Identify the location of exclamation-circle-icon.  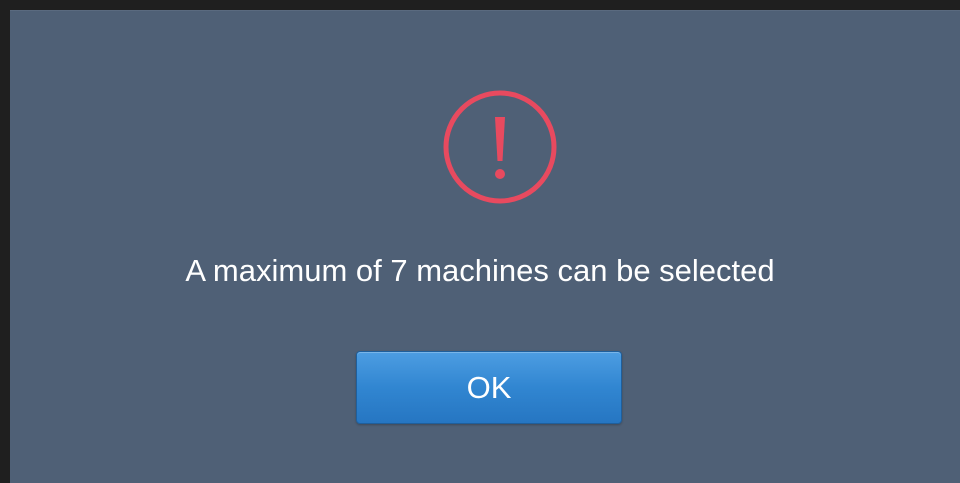
(500, 147).